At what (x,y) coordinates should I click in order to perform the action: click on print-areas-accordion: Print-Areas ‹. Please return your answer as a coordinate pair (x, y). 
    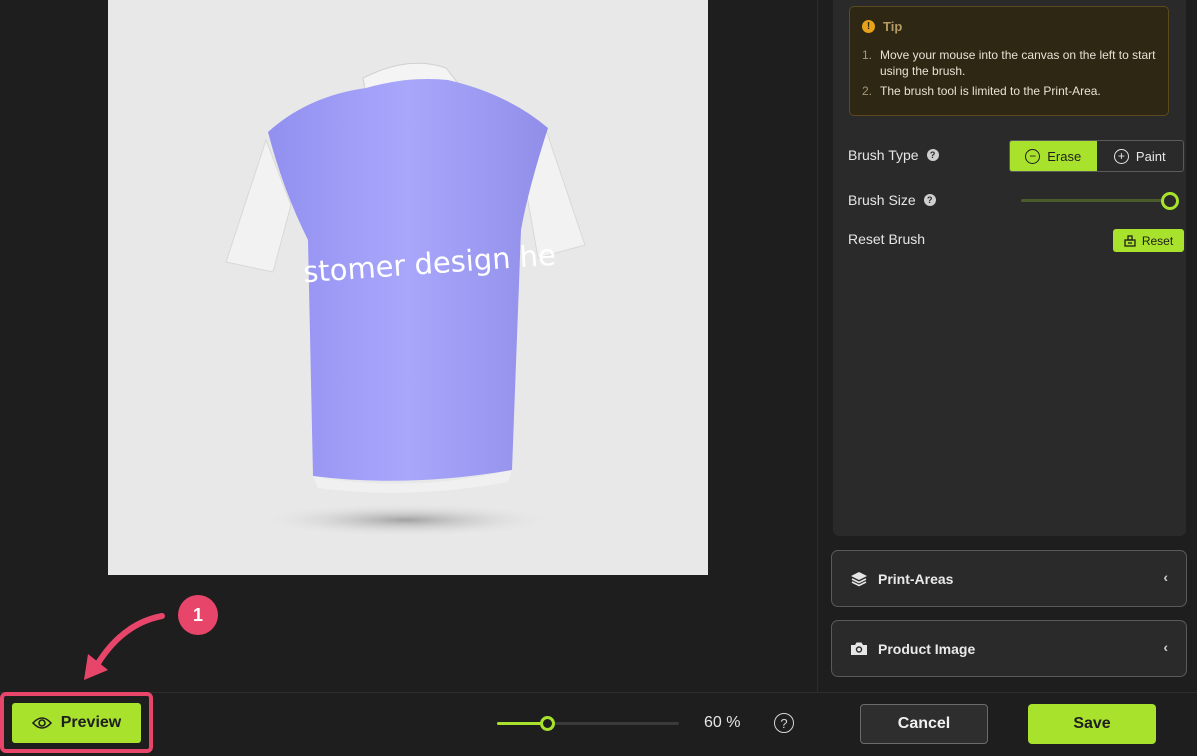
    Looking at the image, I should click on (1009, 578).